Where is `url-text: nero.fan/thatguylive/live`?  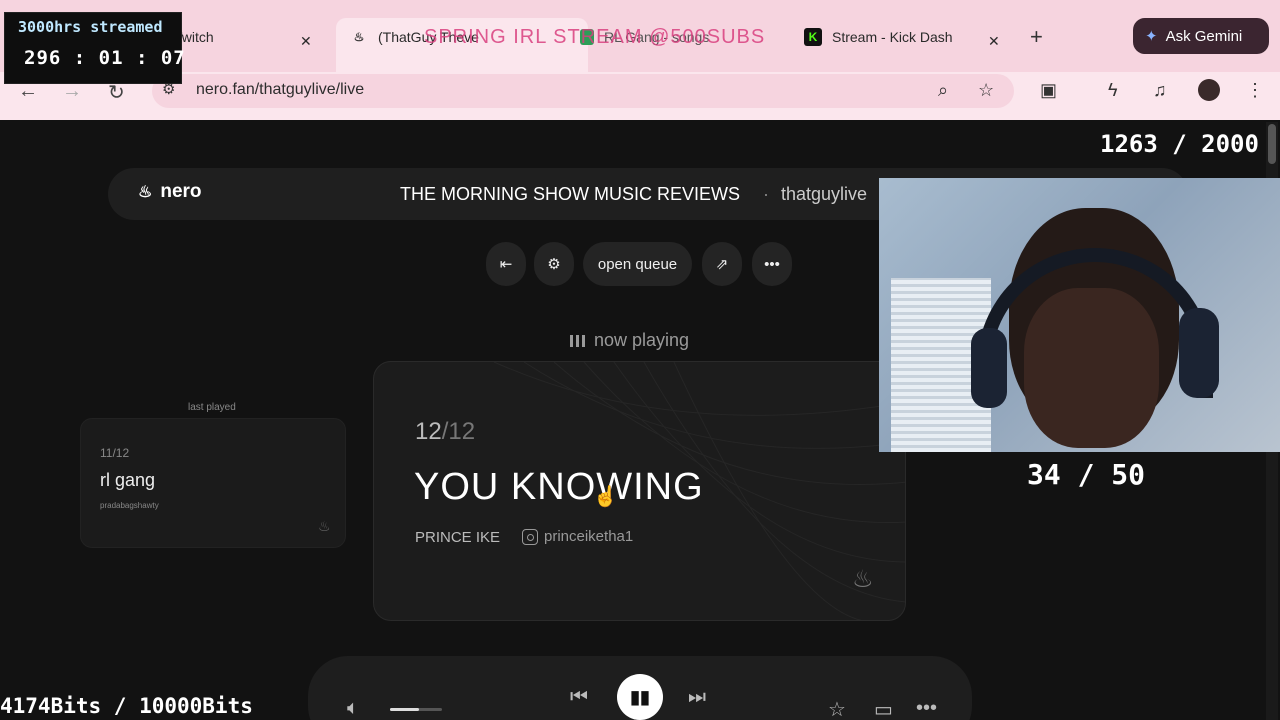 url-text: nero.fan/thatguylive/live is located at coordinates (280, 90).